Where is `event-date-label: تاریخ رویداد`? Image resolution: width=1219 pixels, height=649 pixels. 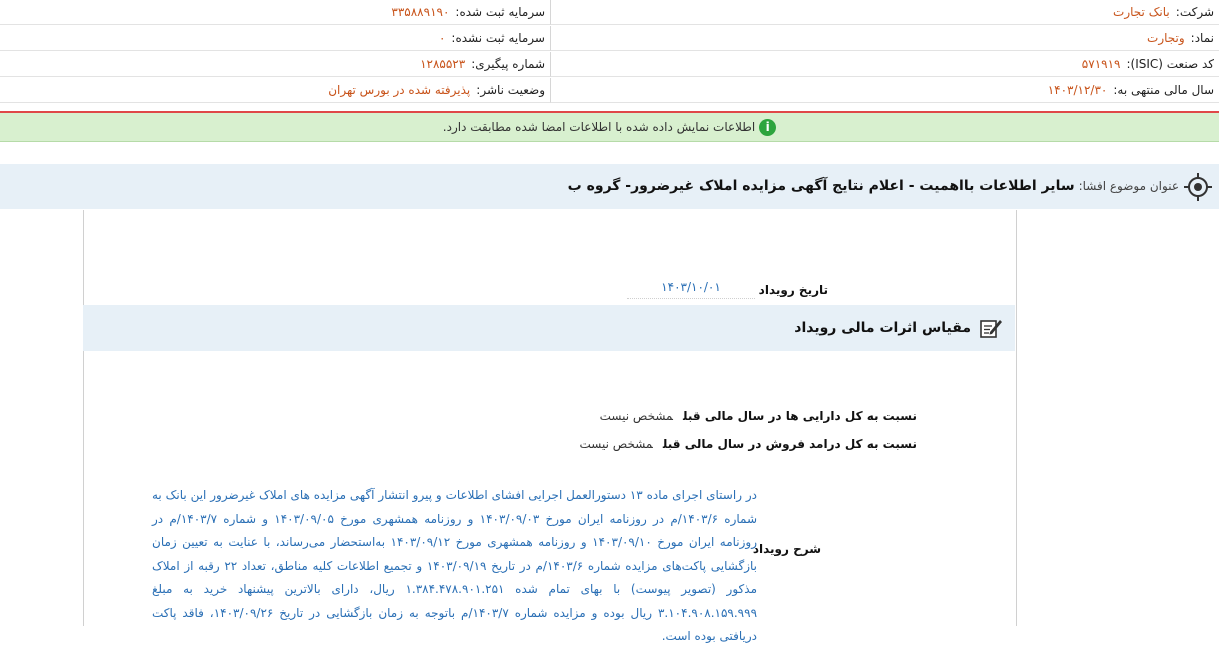 event-date-label: تاریخ رویداد is located at coordinates (793, 290).